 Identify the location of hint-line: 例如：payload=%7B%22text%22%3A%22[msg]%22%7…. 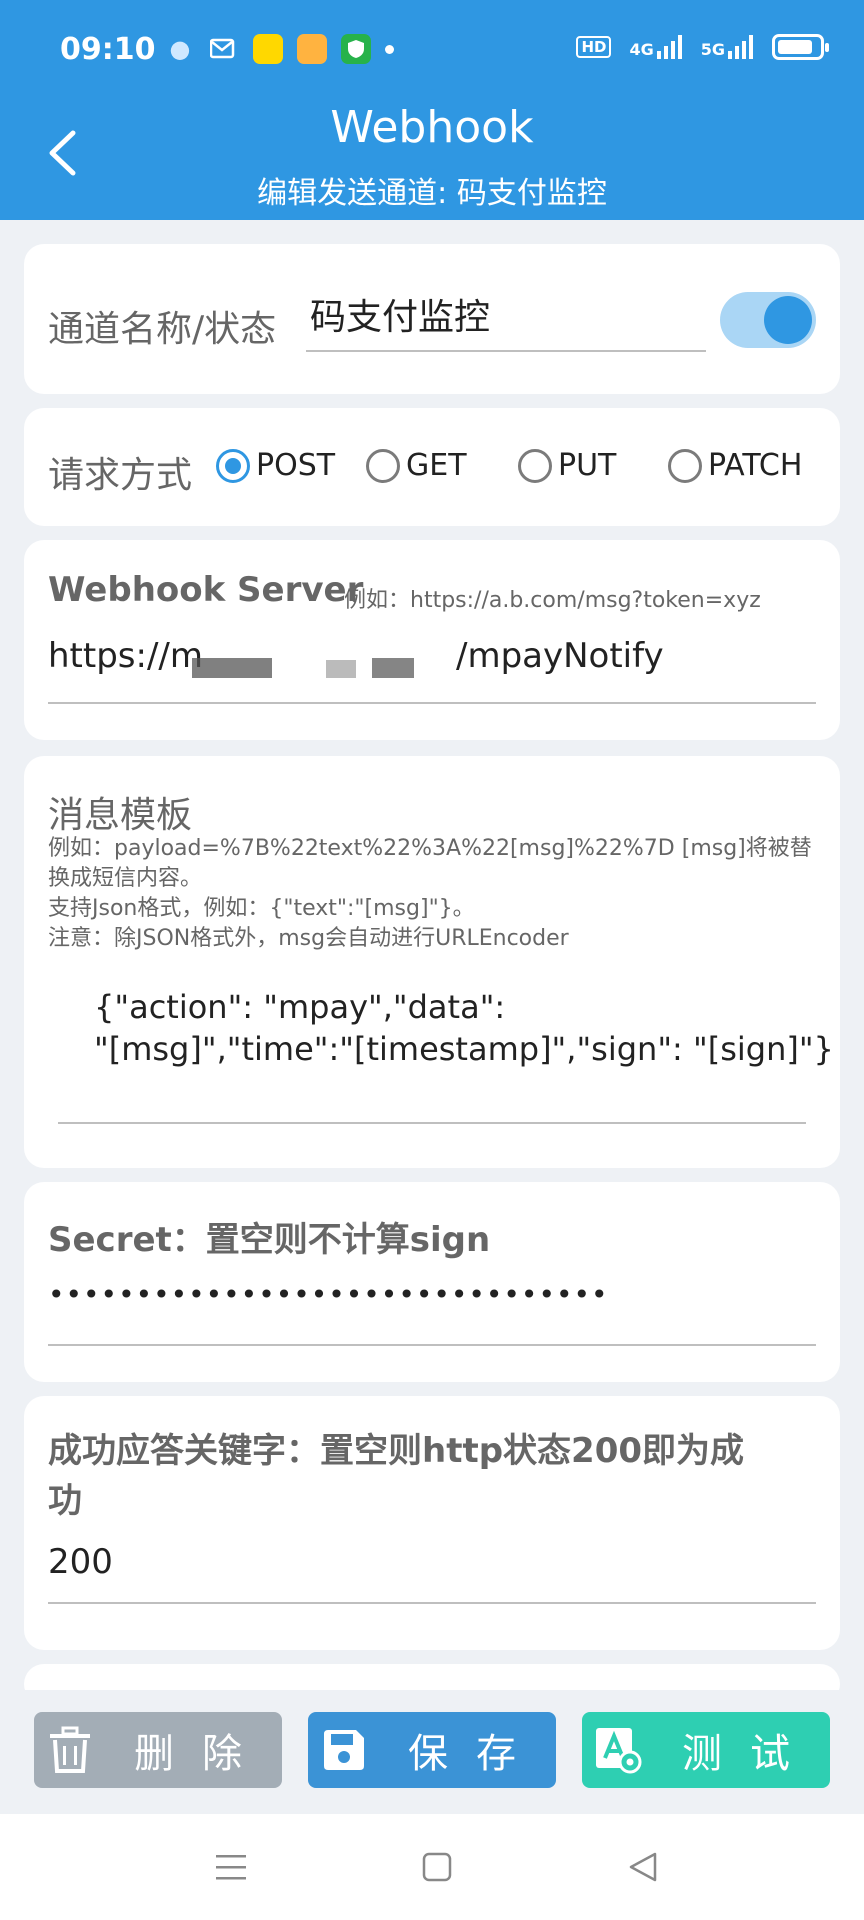
(430, 848).